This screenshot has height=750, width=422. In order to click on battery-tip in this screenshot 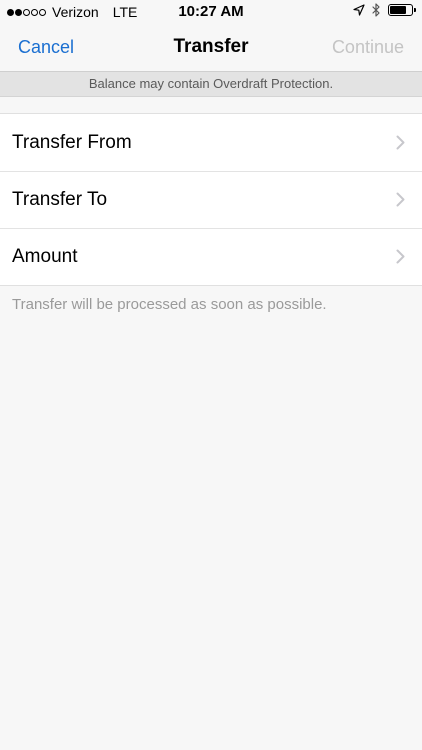, I will do `click(415, 10)`.